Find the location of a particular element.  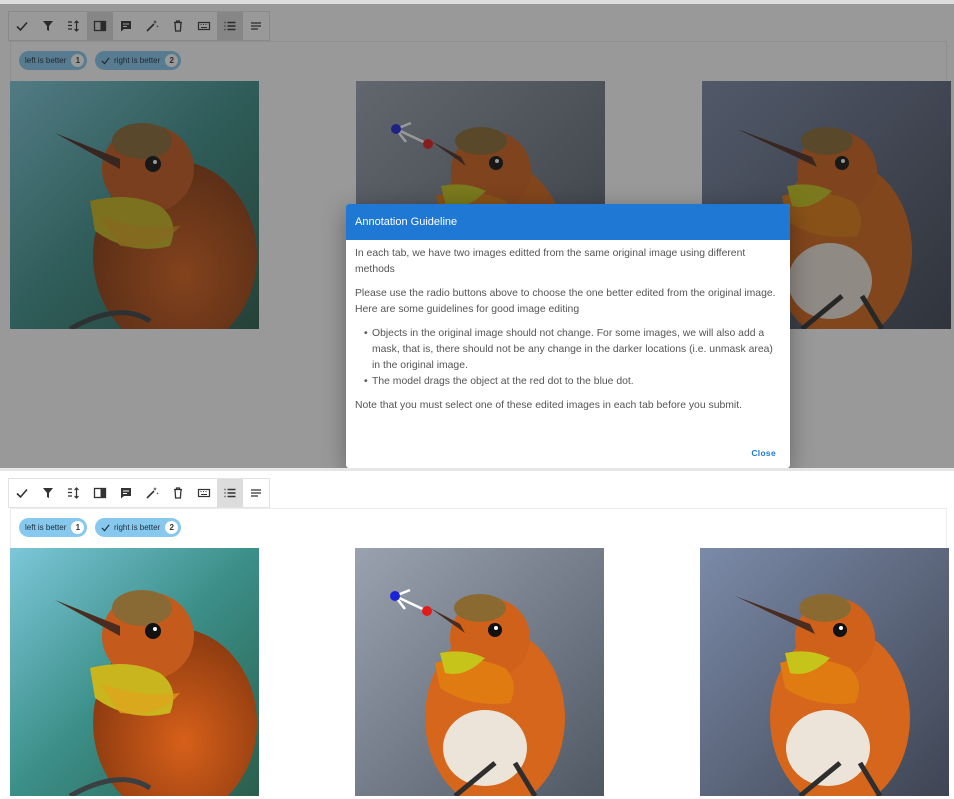

side-panel-button is located at coordinates (100, 493).